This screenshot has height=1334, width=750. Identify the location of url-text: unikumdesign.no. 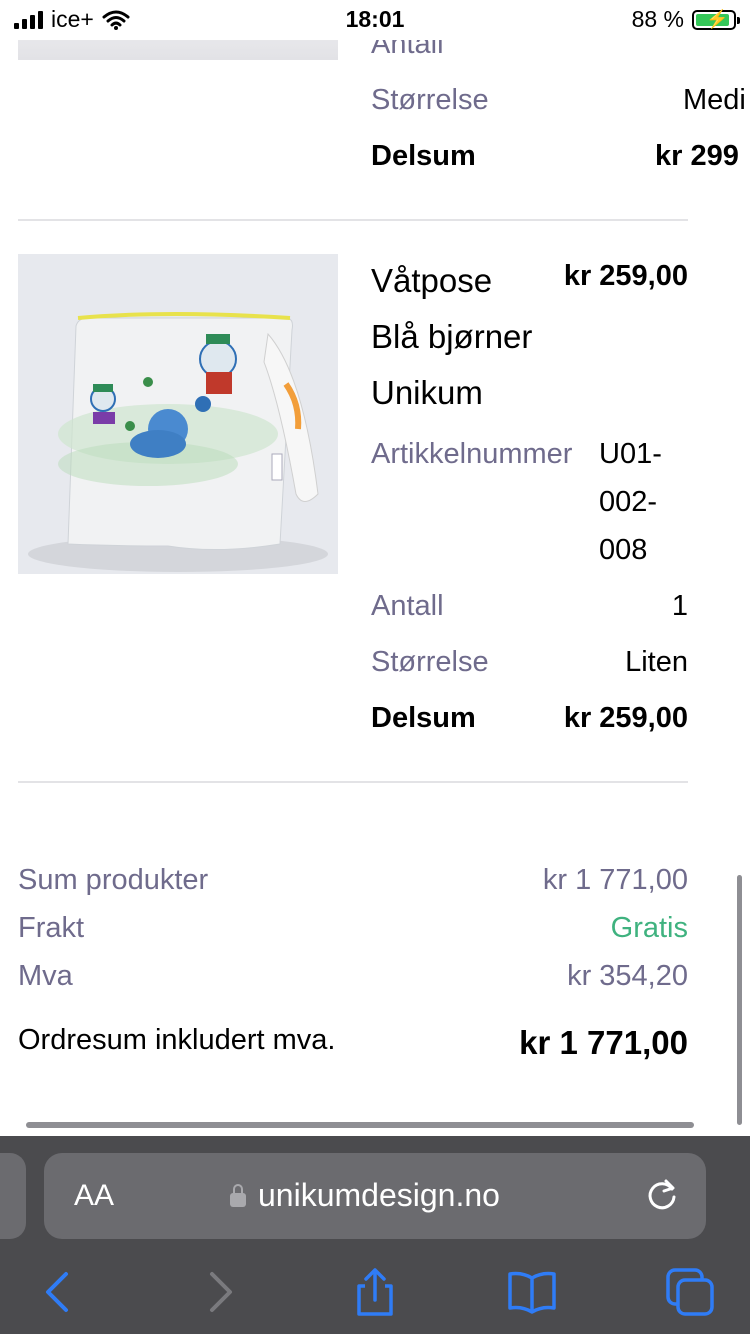
(379, 1195).